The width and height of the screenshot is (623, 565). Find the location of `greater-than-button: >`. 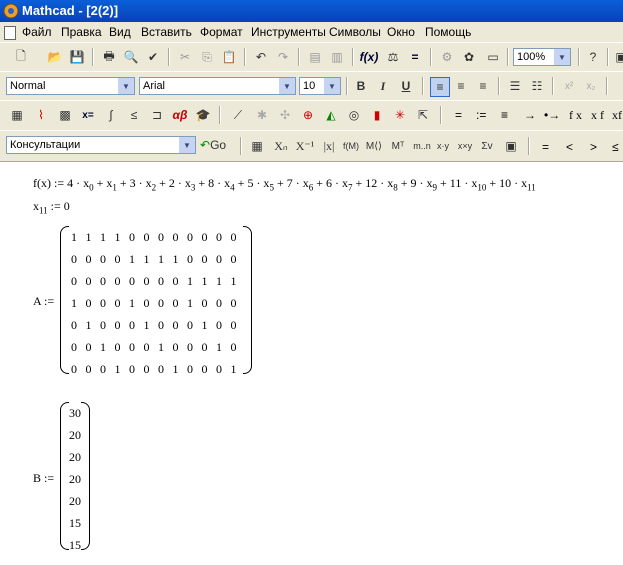

greater-than-button: > is located at coordinates (593, 147).